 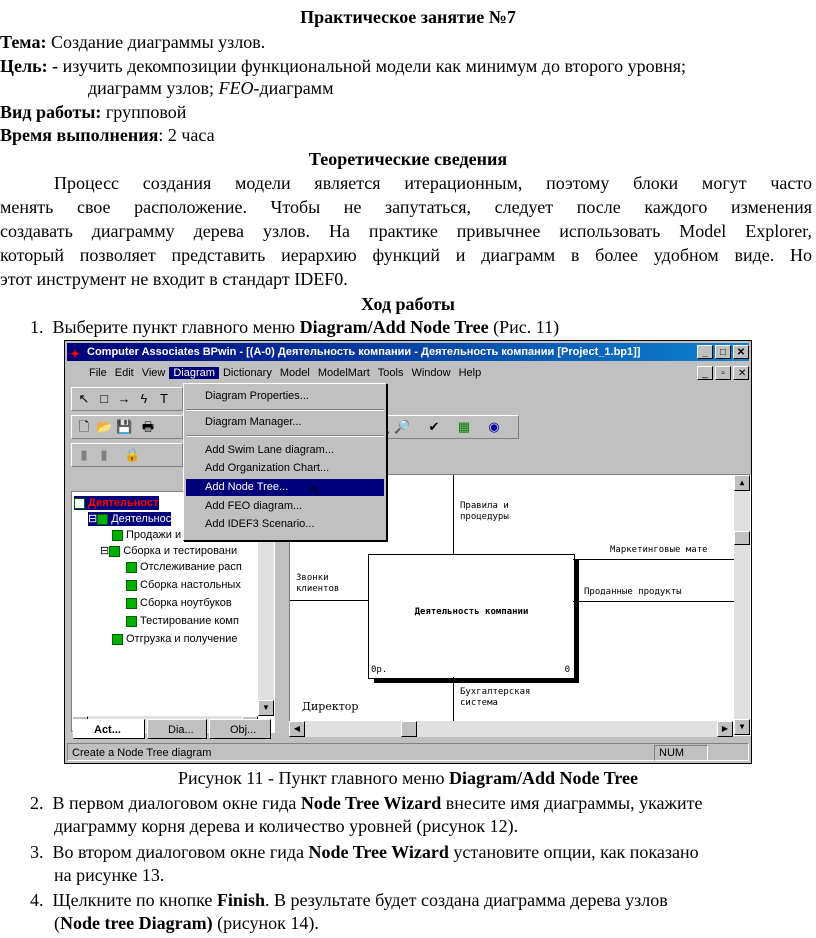 What do you see at coordinates (470, 373) in the screenshot?
I see `menu-help: Help` at bounding box center [470, 373].